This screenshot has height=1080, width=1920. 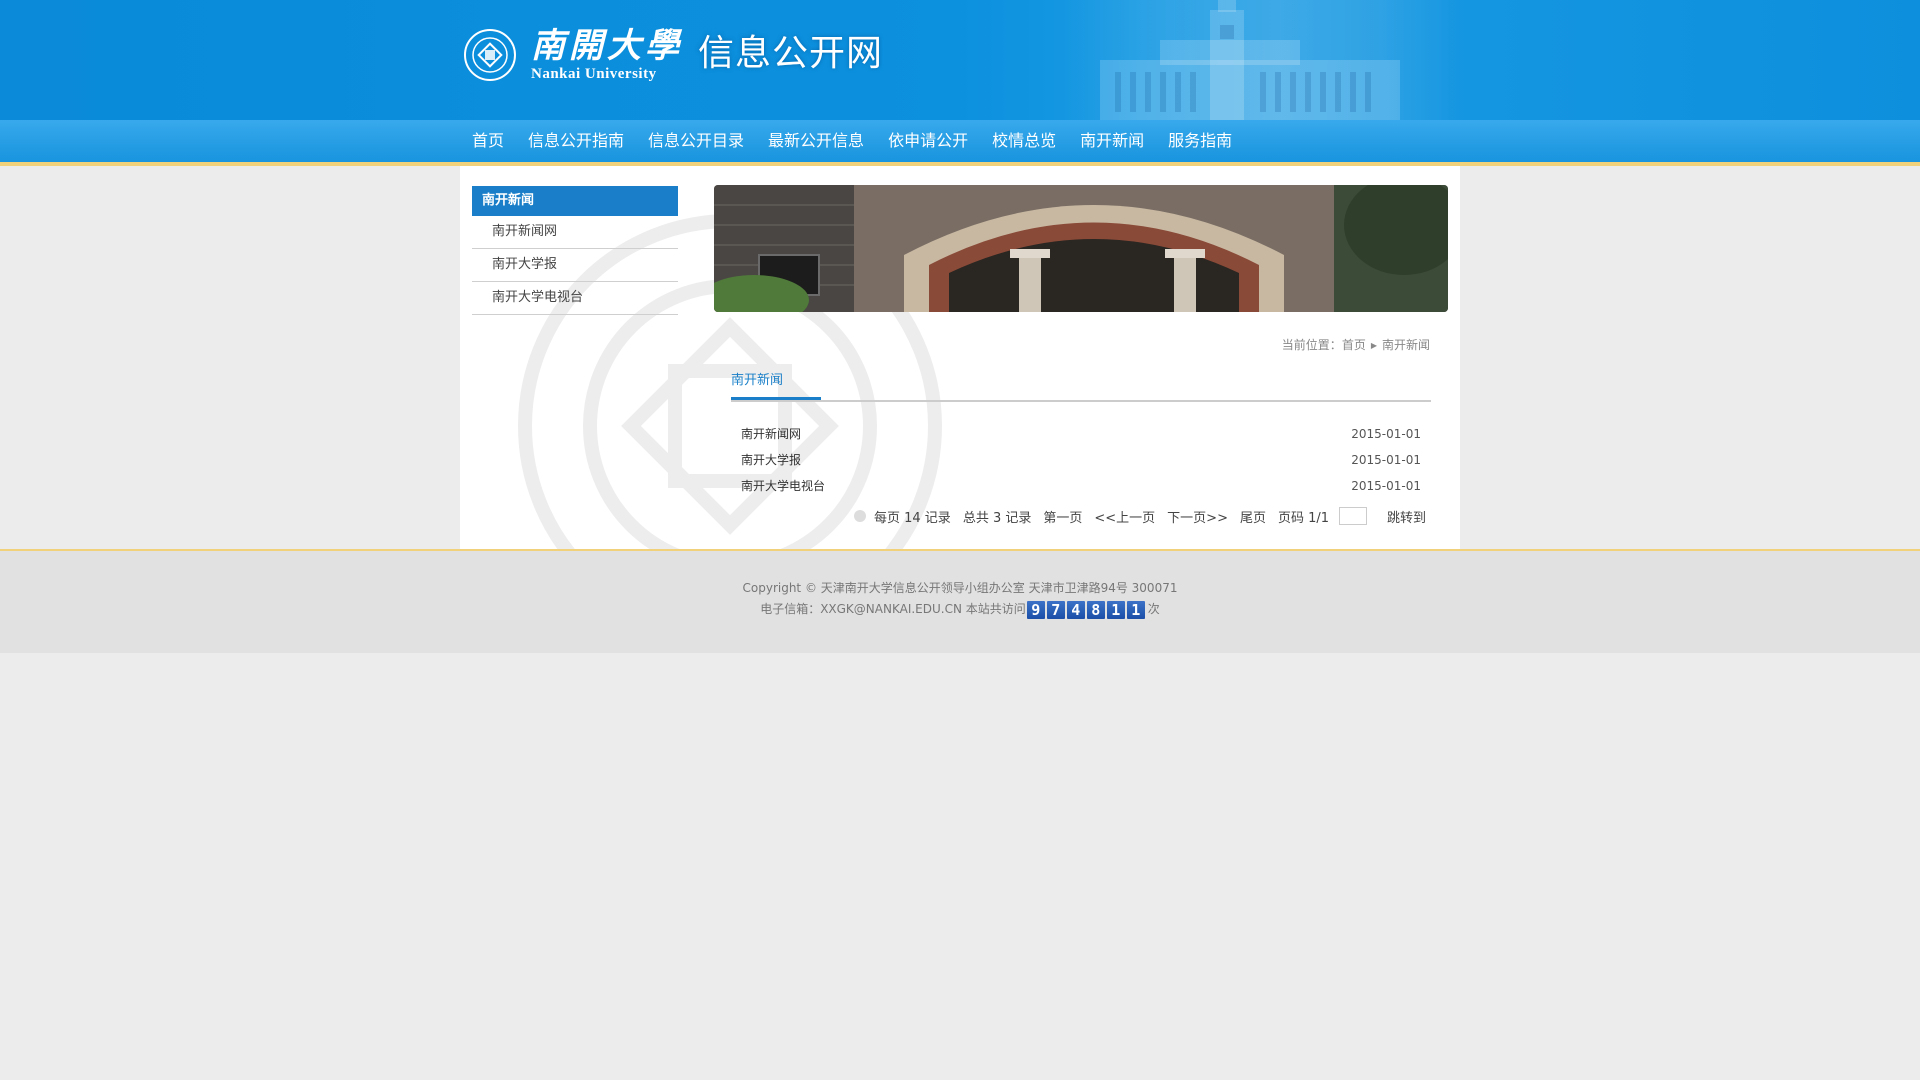 I want to click on breadcrumb-current: 南开新闻, so click(x=1406, y=345).